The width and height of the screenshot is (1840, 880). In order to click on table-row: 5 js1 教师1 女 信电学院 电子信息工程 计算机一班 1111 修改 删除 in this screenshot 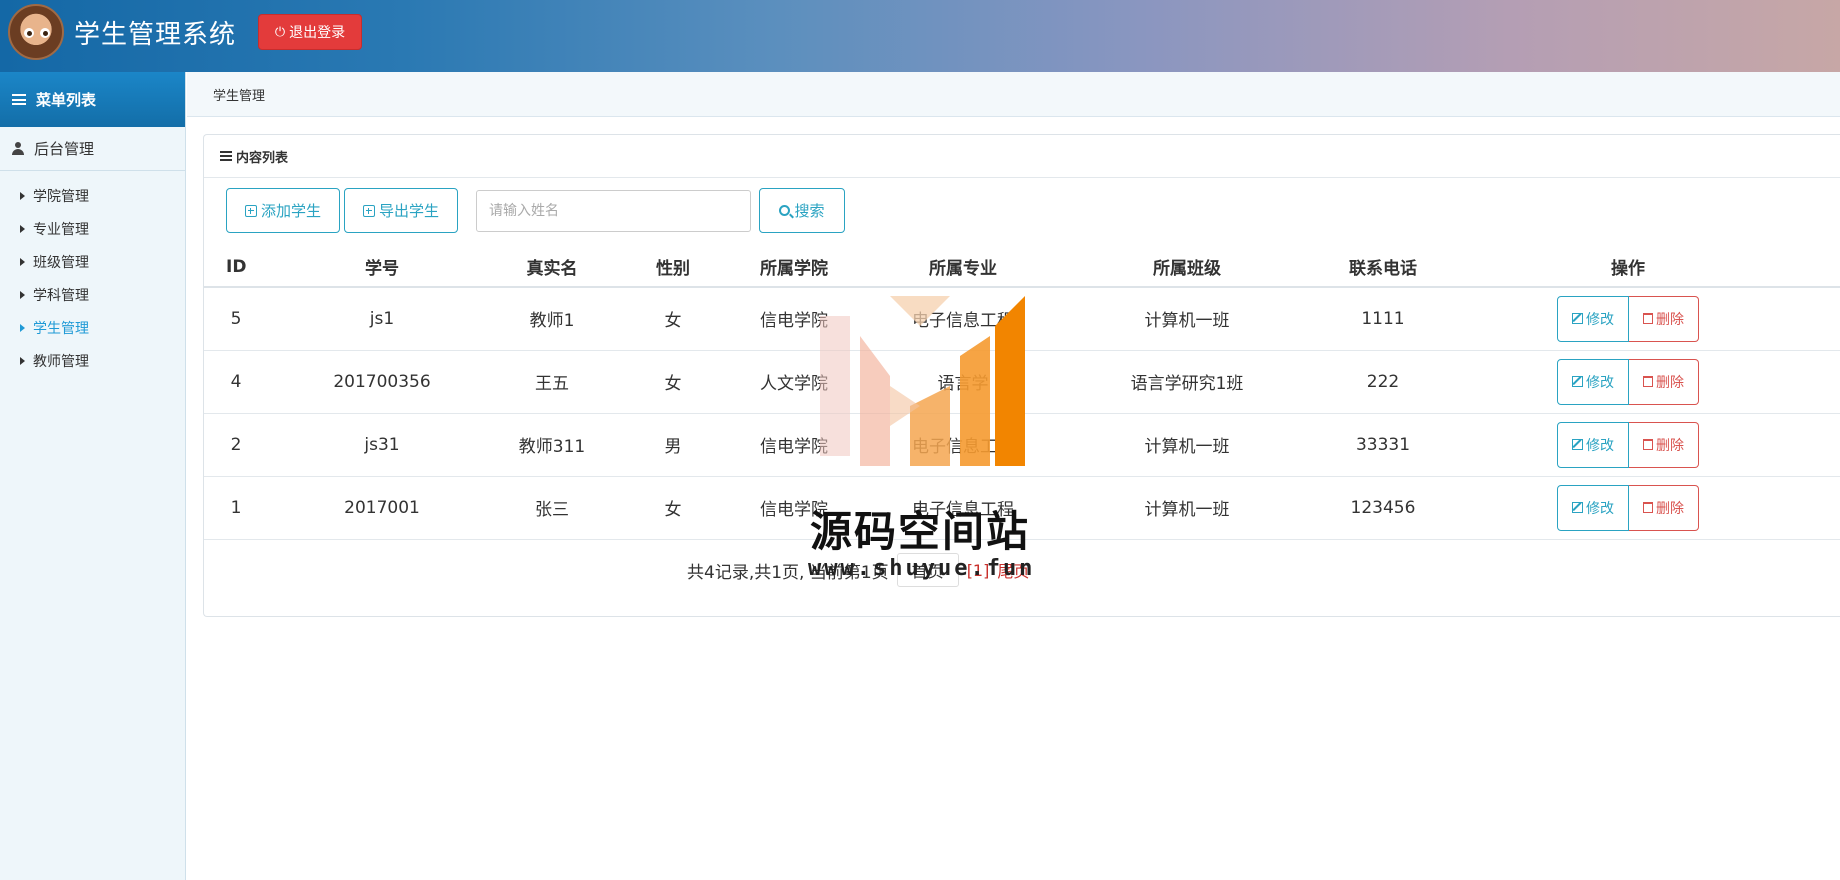, I will do `click(1022, 319)`.